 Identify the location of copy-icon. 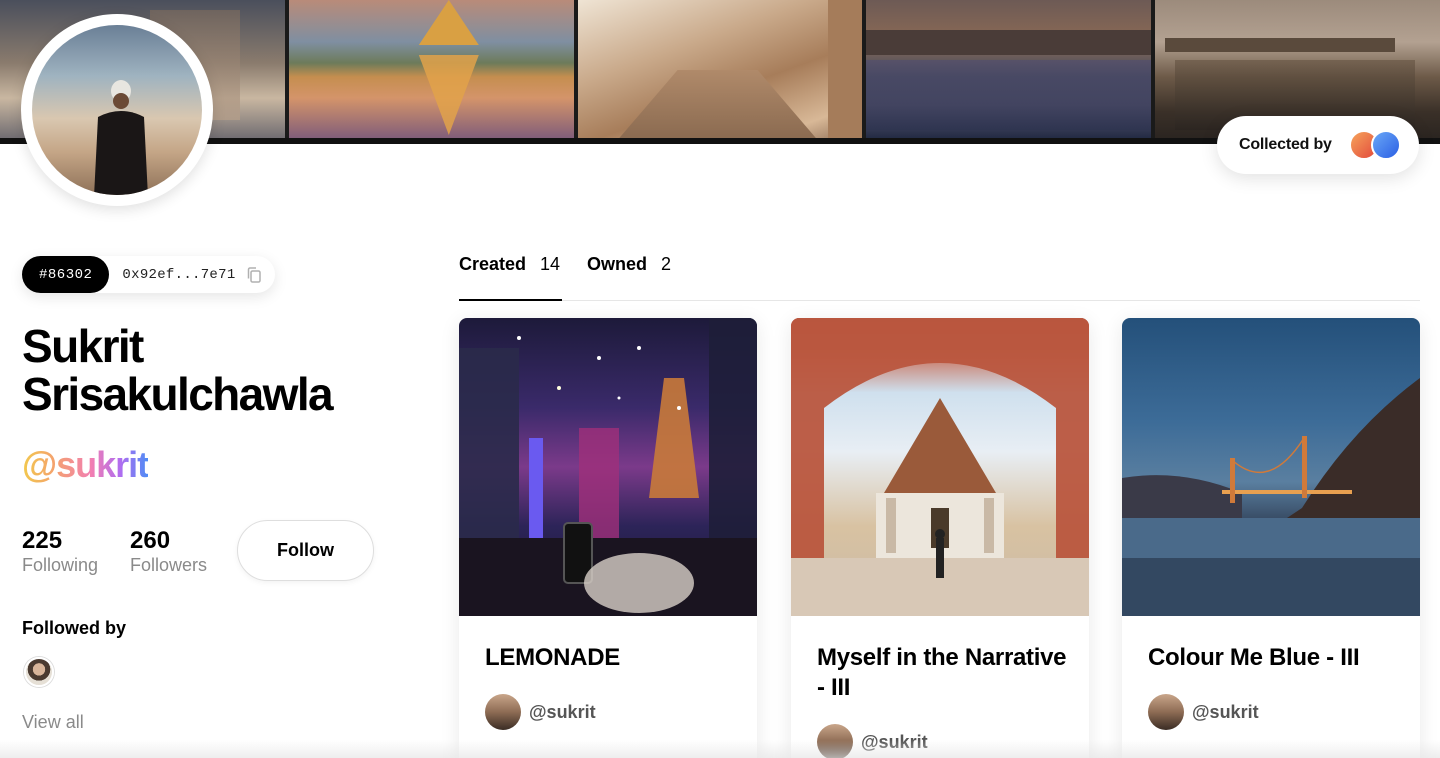
(254, 275).